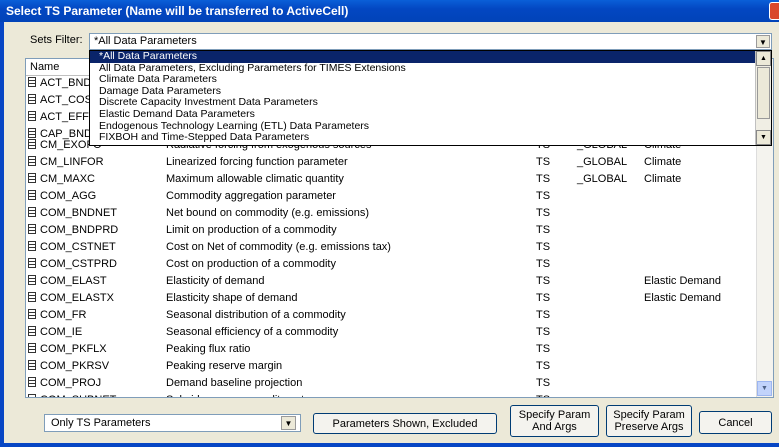  Describe the element at coordinates (763, 93) in the screenshot. I see `scroll-thumb` at that location.